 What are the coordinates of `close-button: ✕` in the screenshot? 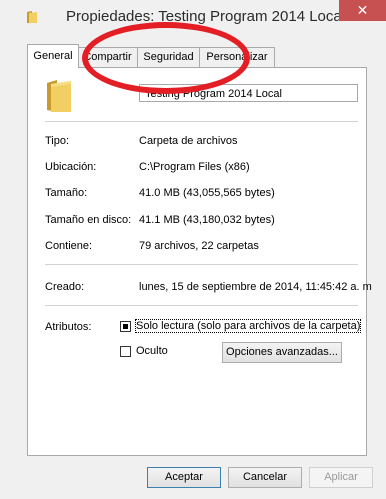 It's located at (362, 10).